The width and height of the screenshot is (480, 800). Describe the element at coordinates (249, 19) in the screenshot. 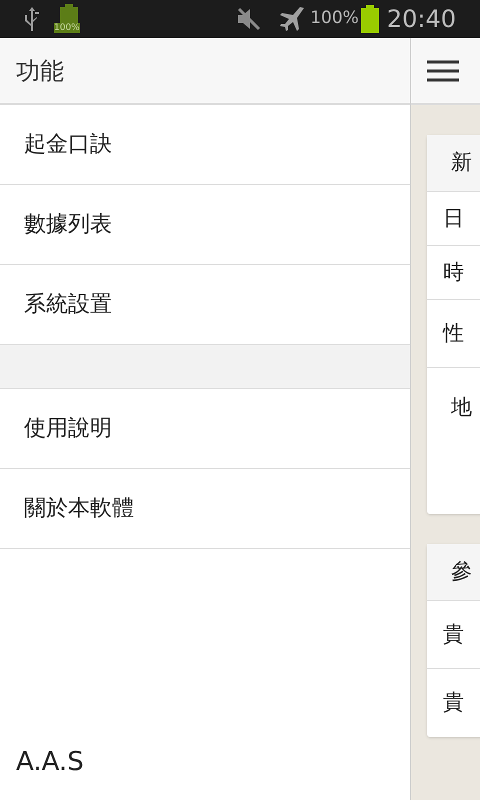

I see `mute-icon` at that location.